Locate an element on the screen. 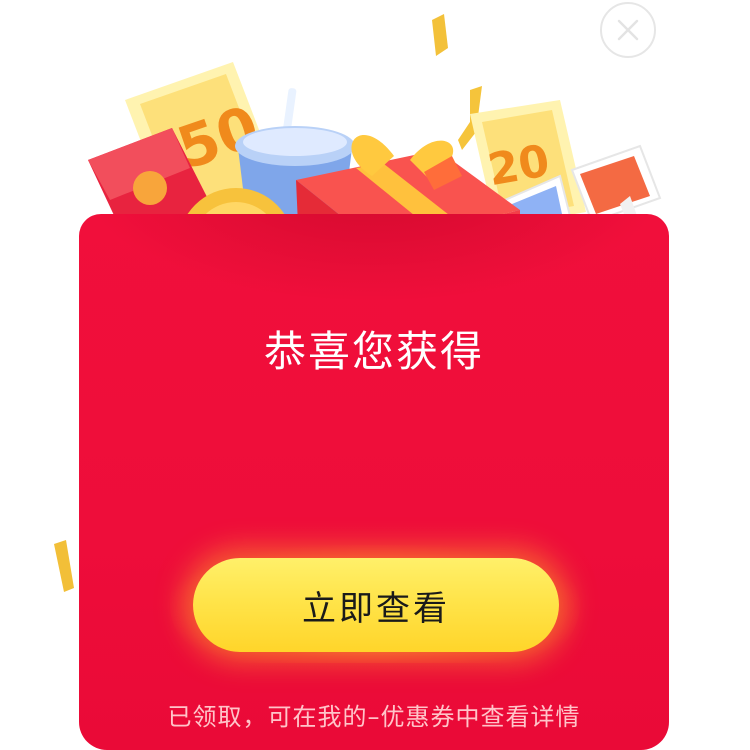 The width and height of the screenshot is (750, 750). close-icon is located at coordinates (628, 30).